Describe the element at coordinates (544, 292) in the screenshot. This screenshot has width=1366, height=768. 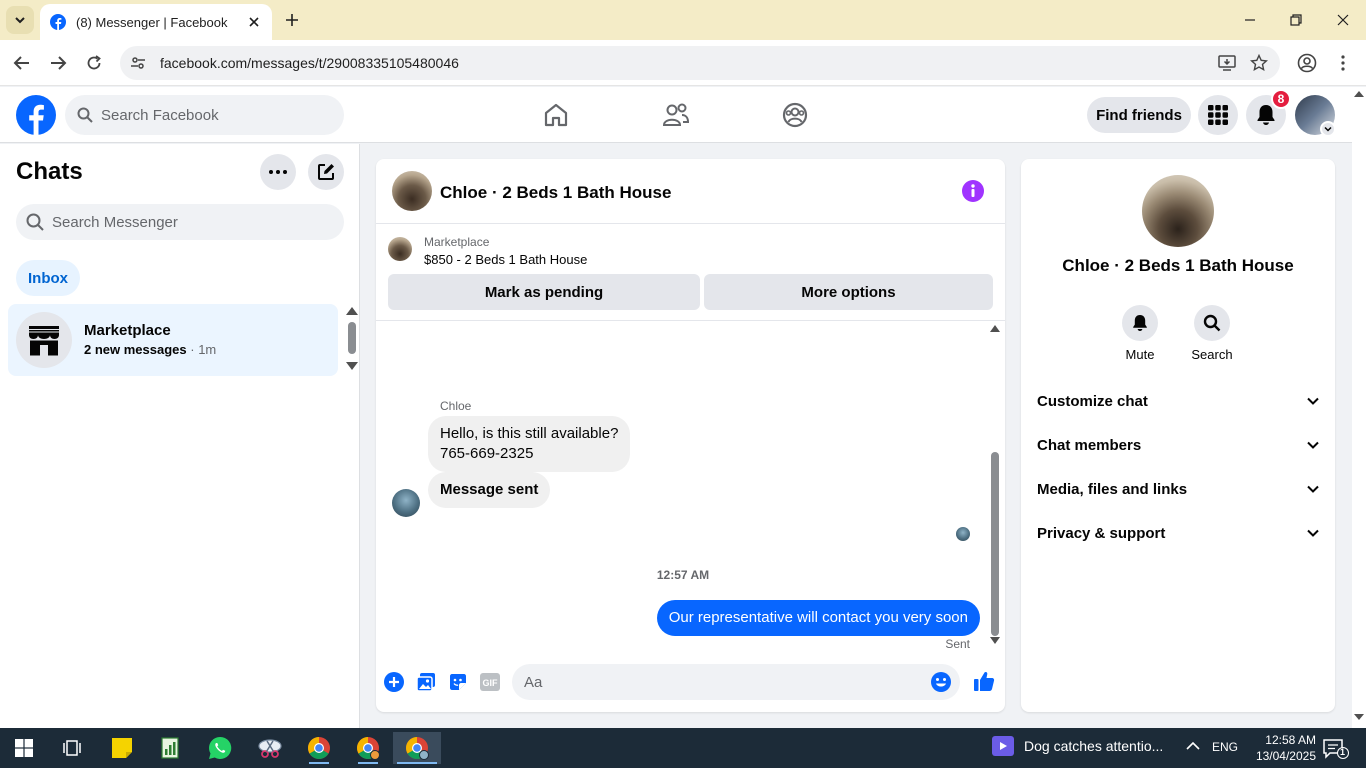
I see `mark-as-pending-button: Mark as pending` at that location.